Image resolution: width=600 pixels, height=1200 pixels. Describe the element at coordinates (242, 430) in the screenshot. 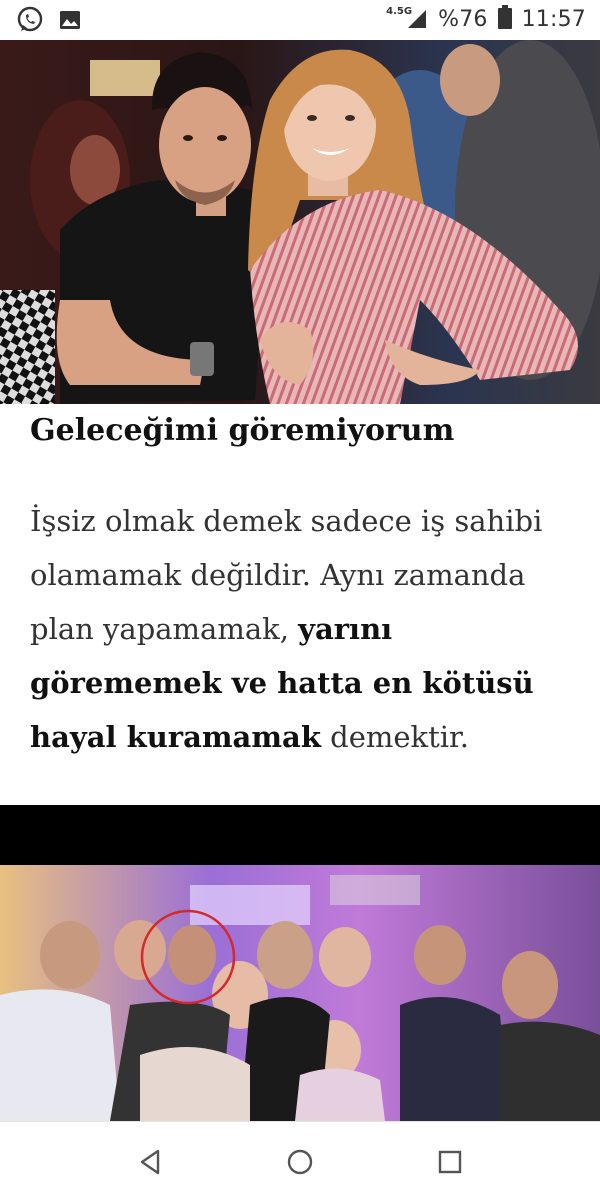

I see `article-heading: Geleceğimi göremiyorum` at that location.